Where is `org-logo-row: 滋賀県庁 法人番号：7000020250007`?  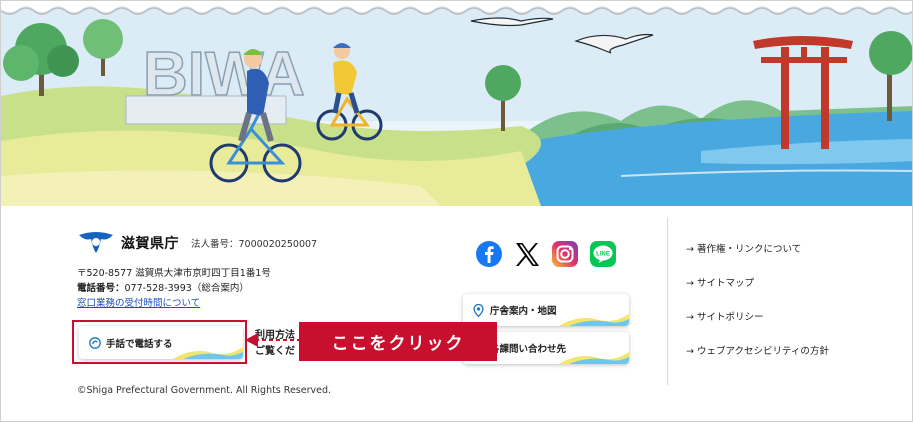 org-logo-row: 滋賀県庁 法人番号：7000020250007 is located at coordinates (197, 243).